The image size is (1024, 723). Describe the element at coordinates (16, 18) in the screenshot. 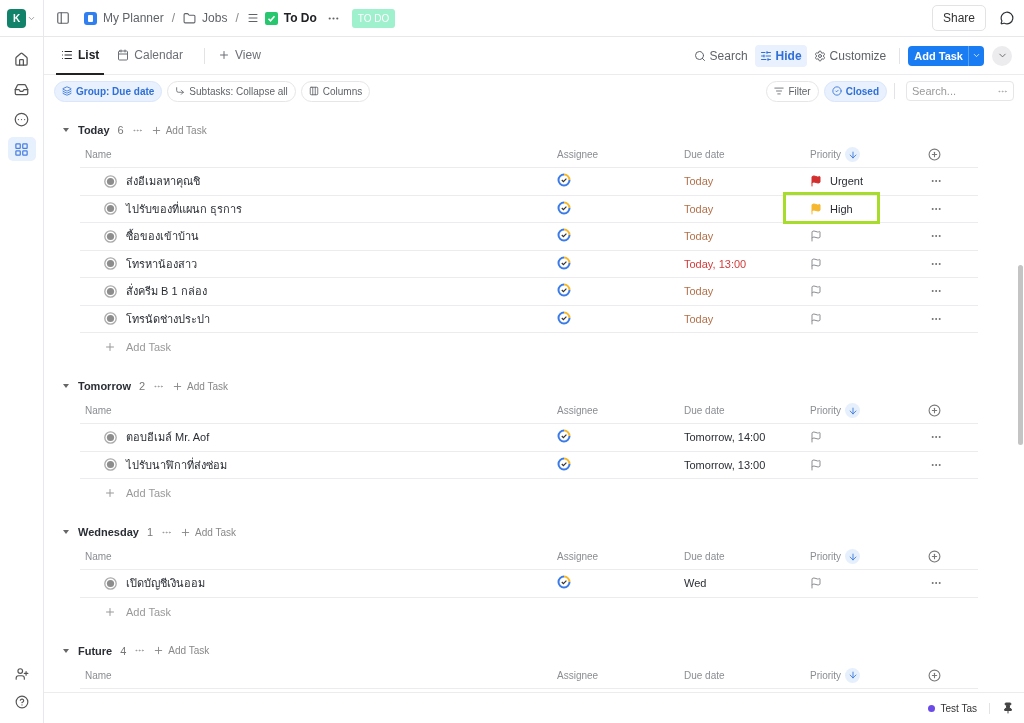

I see `workspace-logo: K` at that location.